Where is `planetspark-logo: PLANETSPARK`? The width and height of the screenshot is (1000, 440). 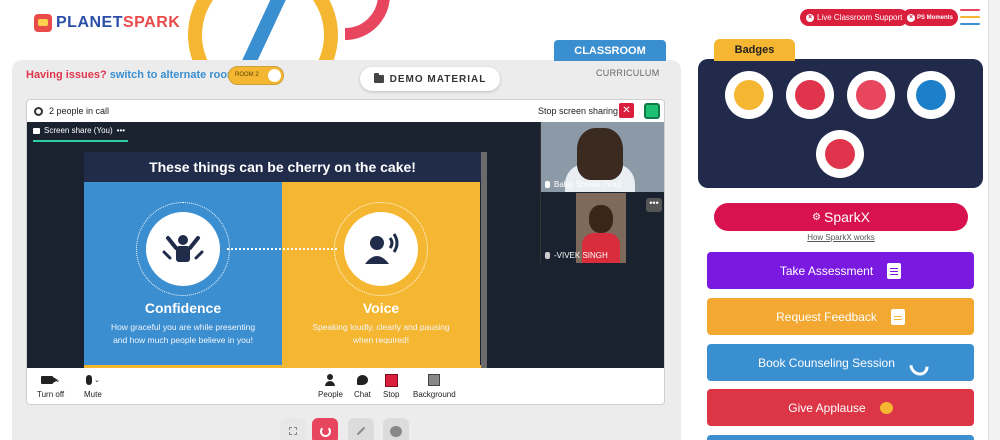
planetspark-logo: PLANETSPARK is located at coordinates (107, 23).